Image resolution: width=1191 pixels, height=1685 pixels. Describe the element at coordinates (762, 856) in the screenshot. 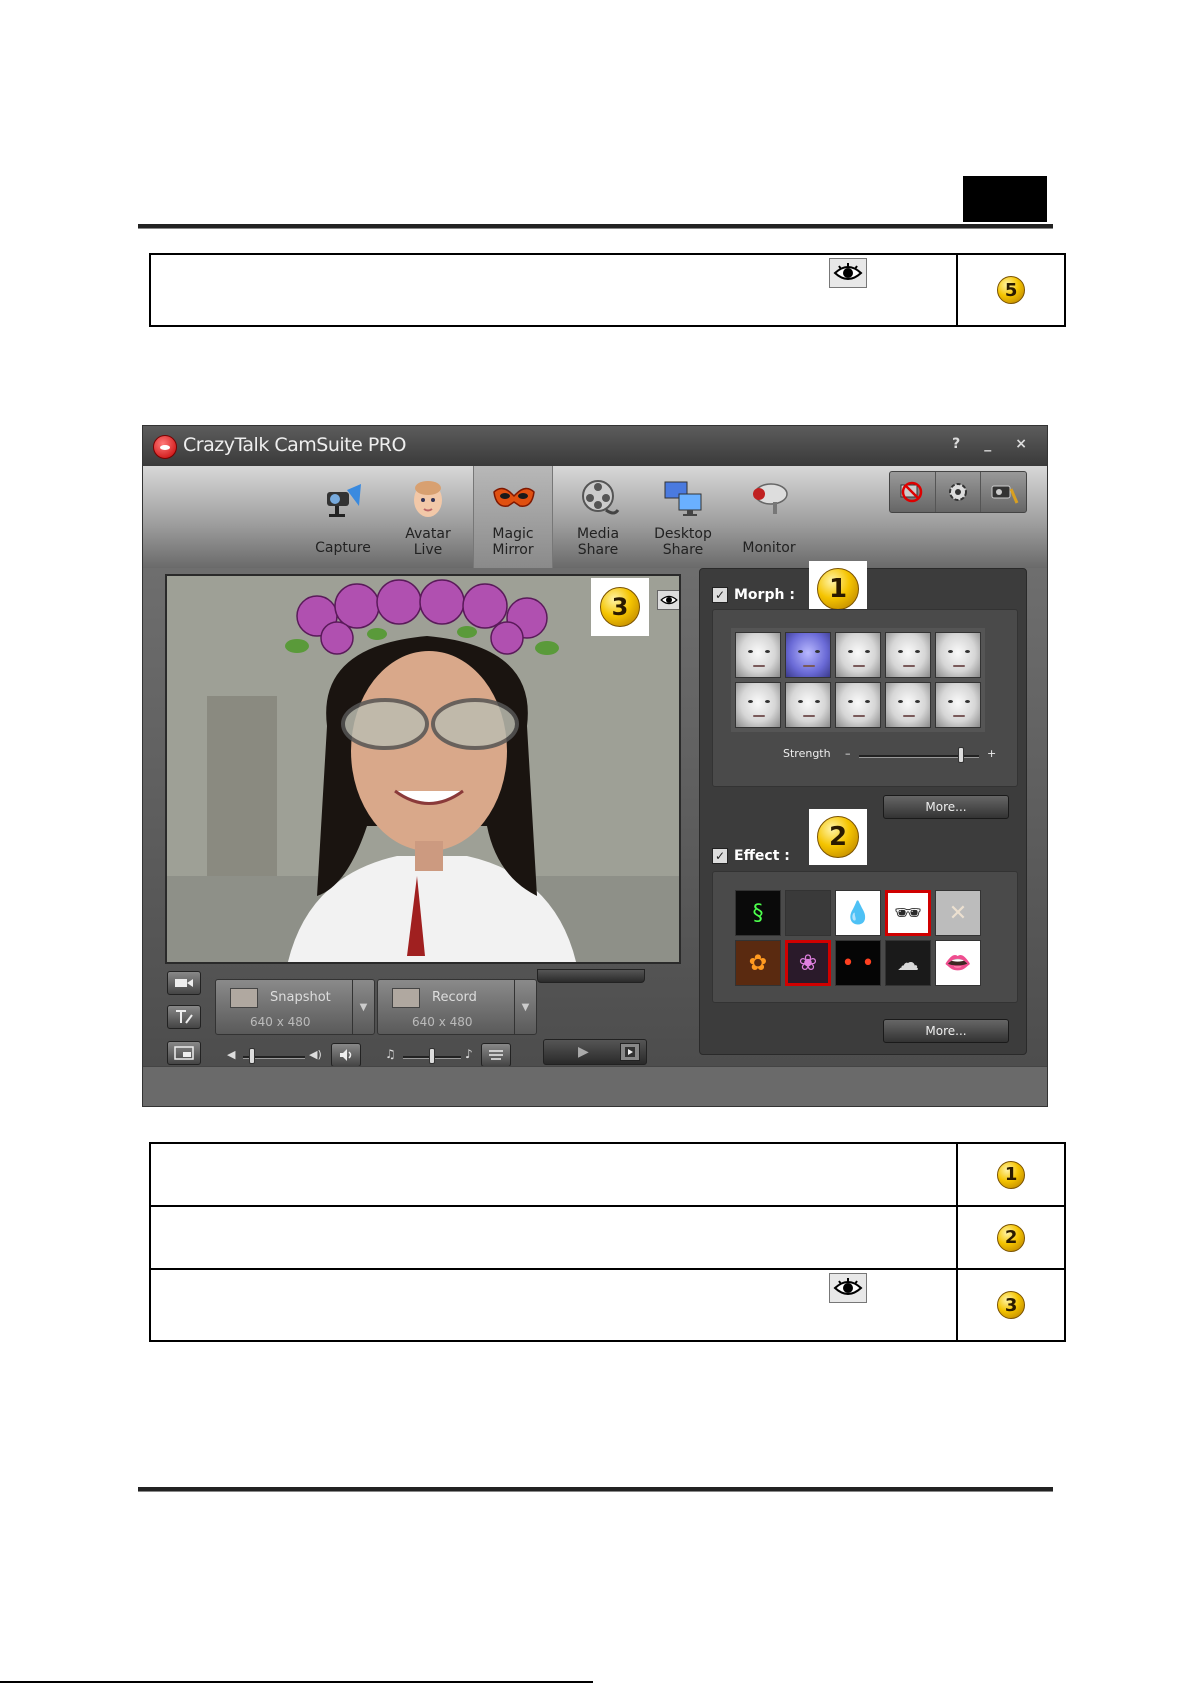

I see `effect-title: Effect :` at that location.